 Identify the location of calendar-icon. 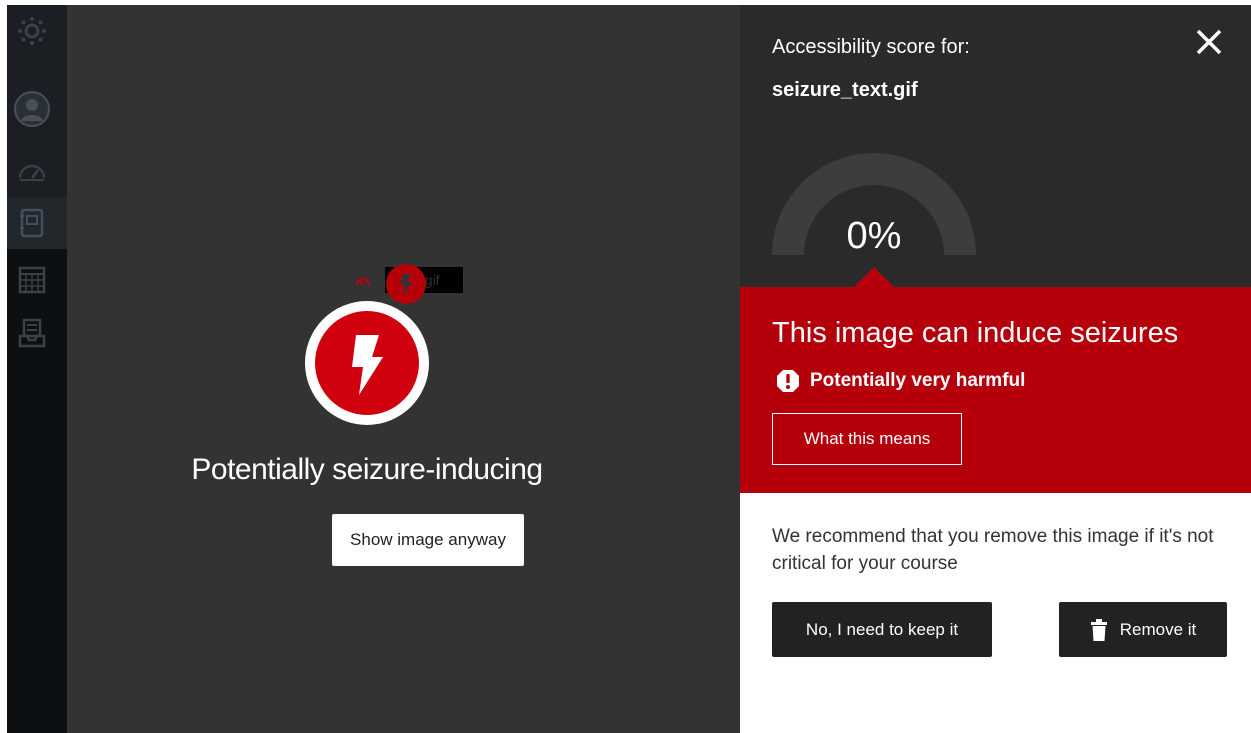
(32, 279).